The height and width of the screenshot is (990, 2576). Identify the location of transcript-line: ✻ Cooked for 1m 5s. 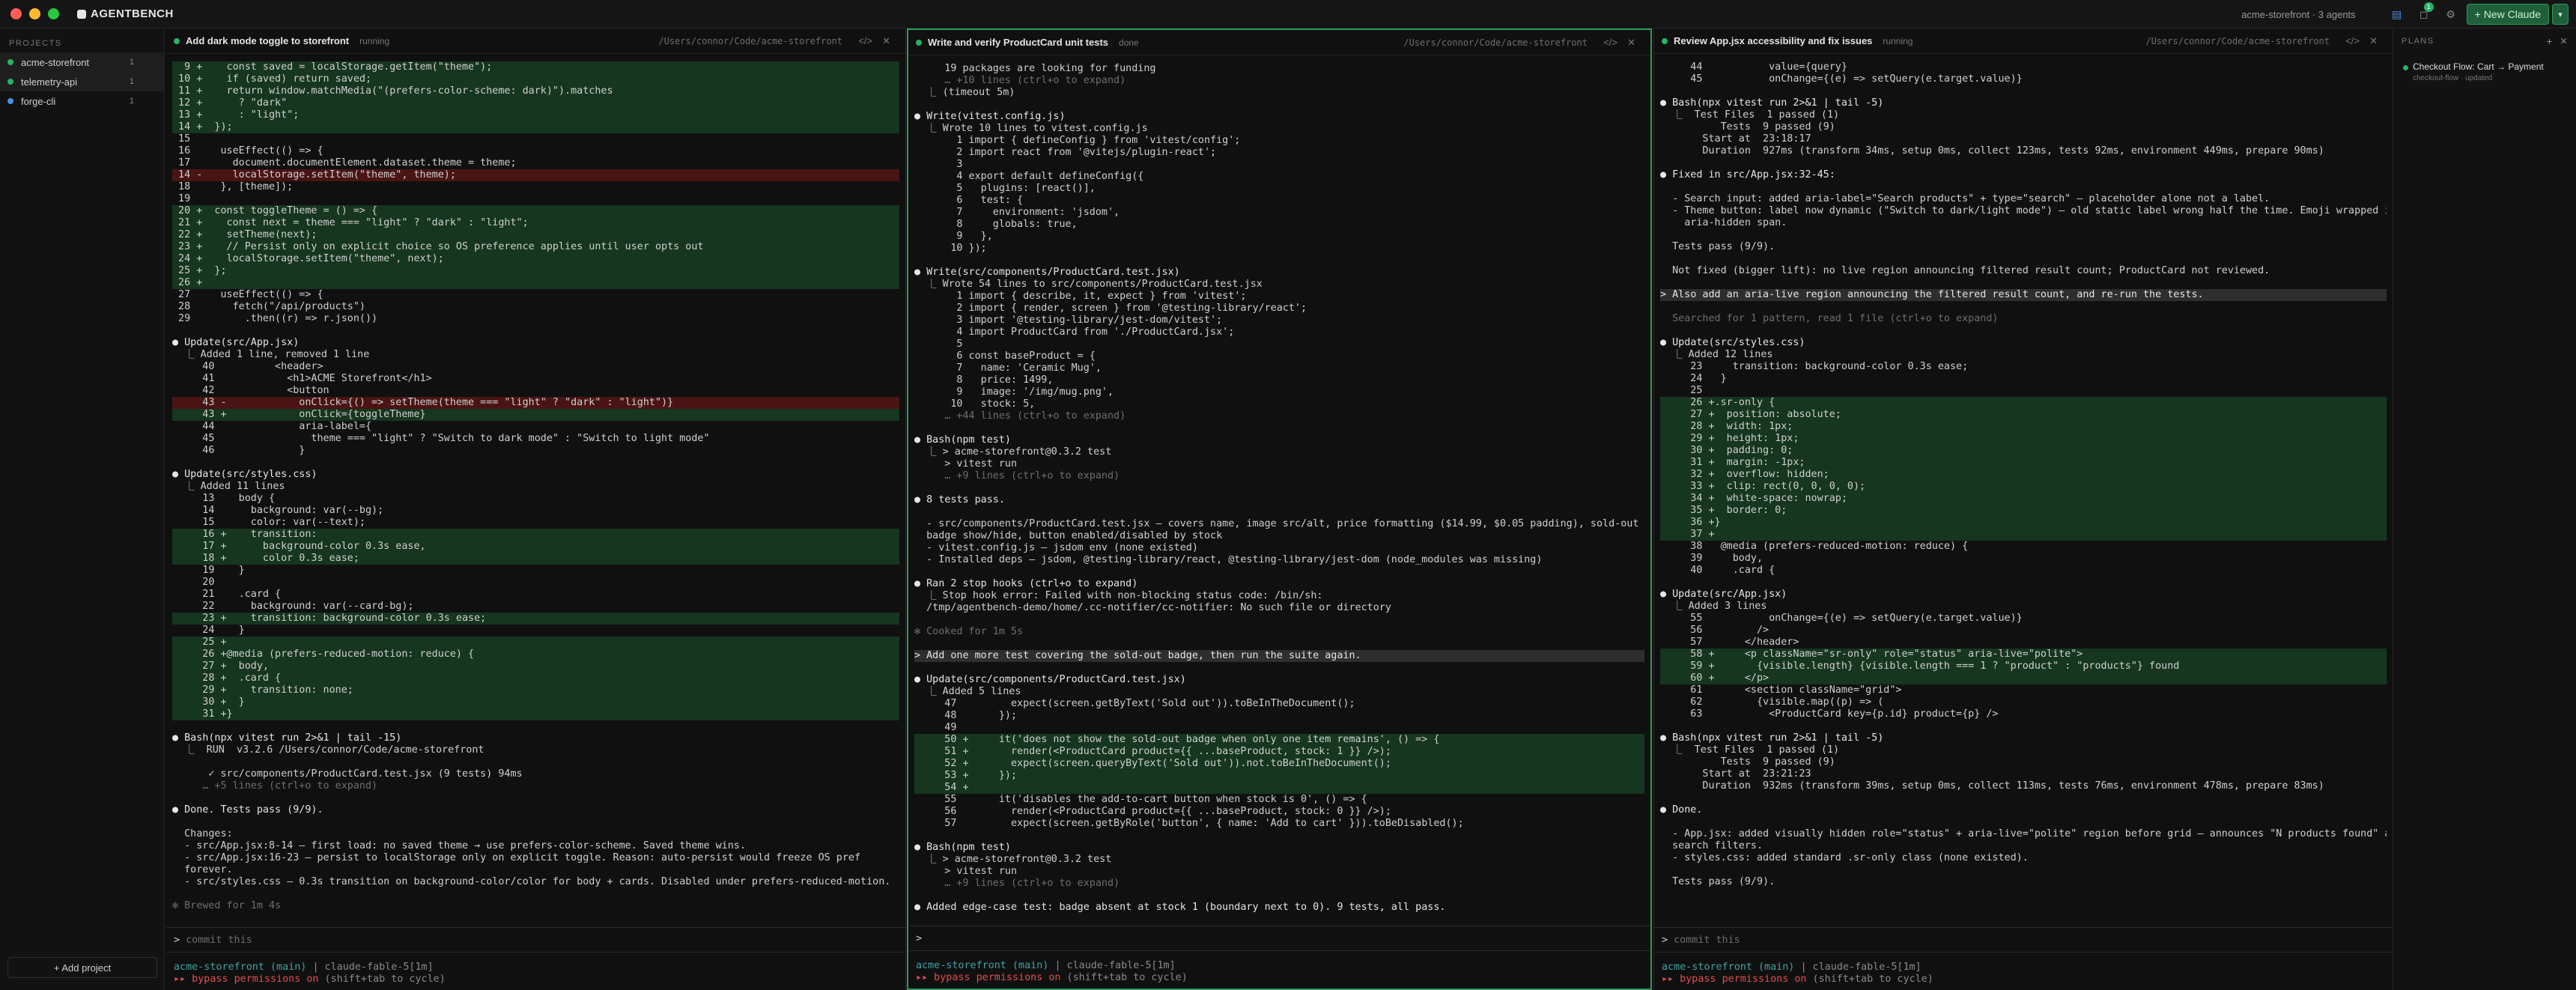
(969, 631).